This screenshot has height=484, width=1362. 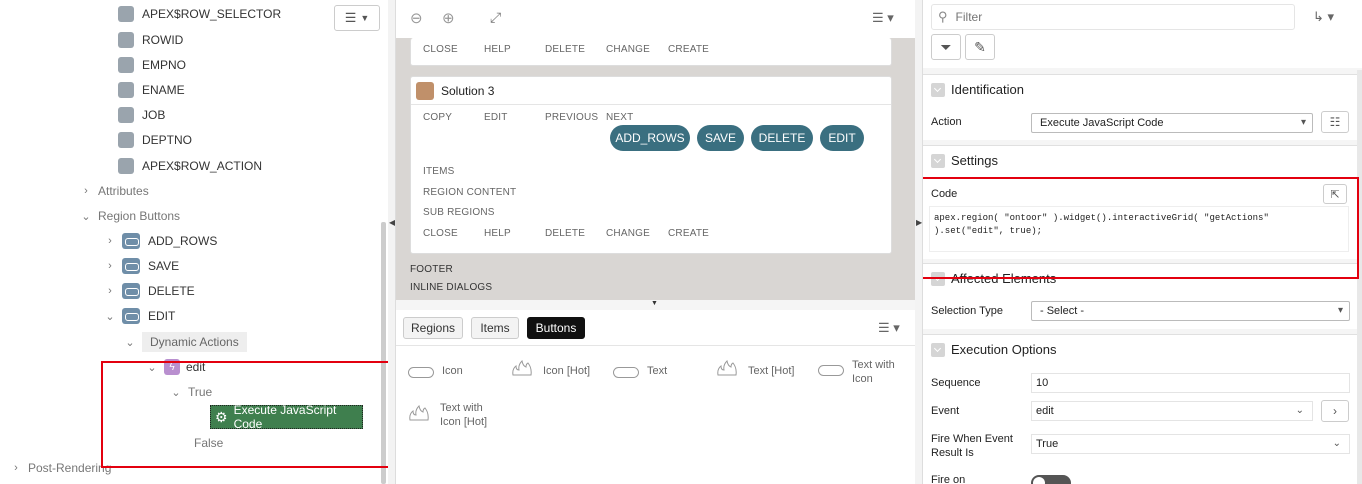 I want to click on position-label: EDIT, so click(x=496, y=117).